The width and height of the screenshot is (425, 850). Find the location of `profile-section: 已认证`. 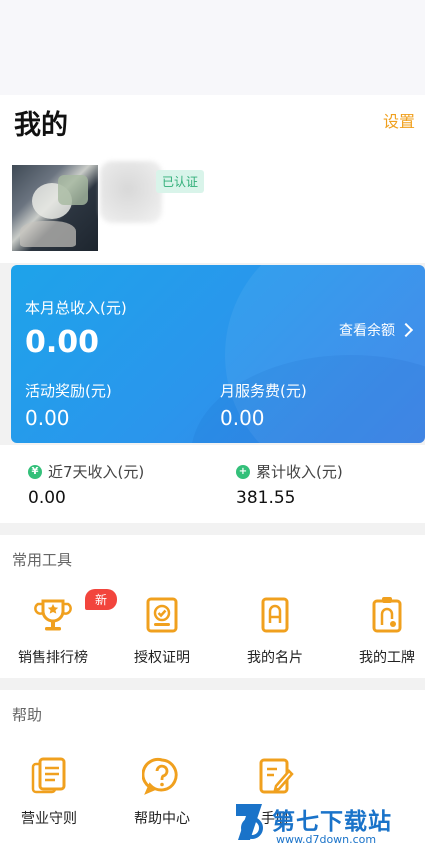

profile-section: 已认证 is located at coordinates (212, 208).